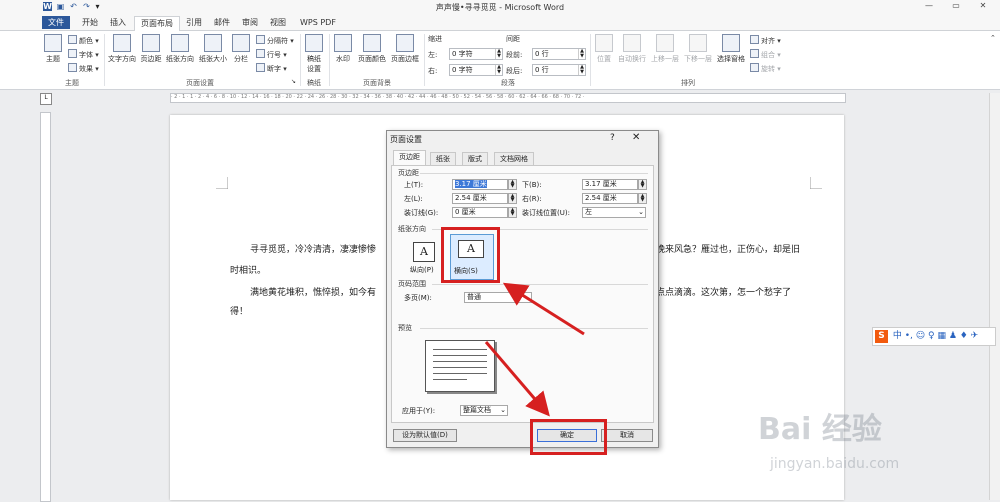 This screenshot has height=502, width=1000. What do you see at coordinates (83, 54) in the screenshot?
I see `theme-fonts-button: 字体 ▾` at bounding box center [83, 54].